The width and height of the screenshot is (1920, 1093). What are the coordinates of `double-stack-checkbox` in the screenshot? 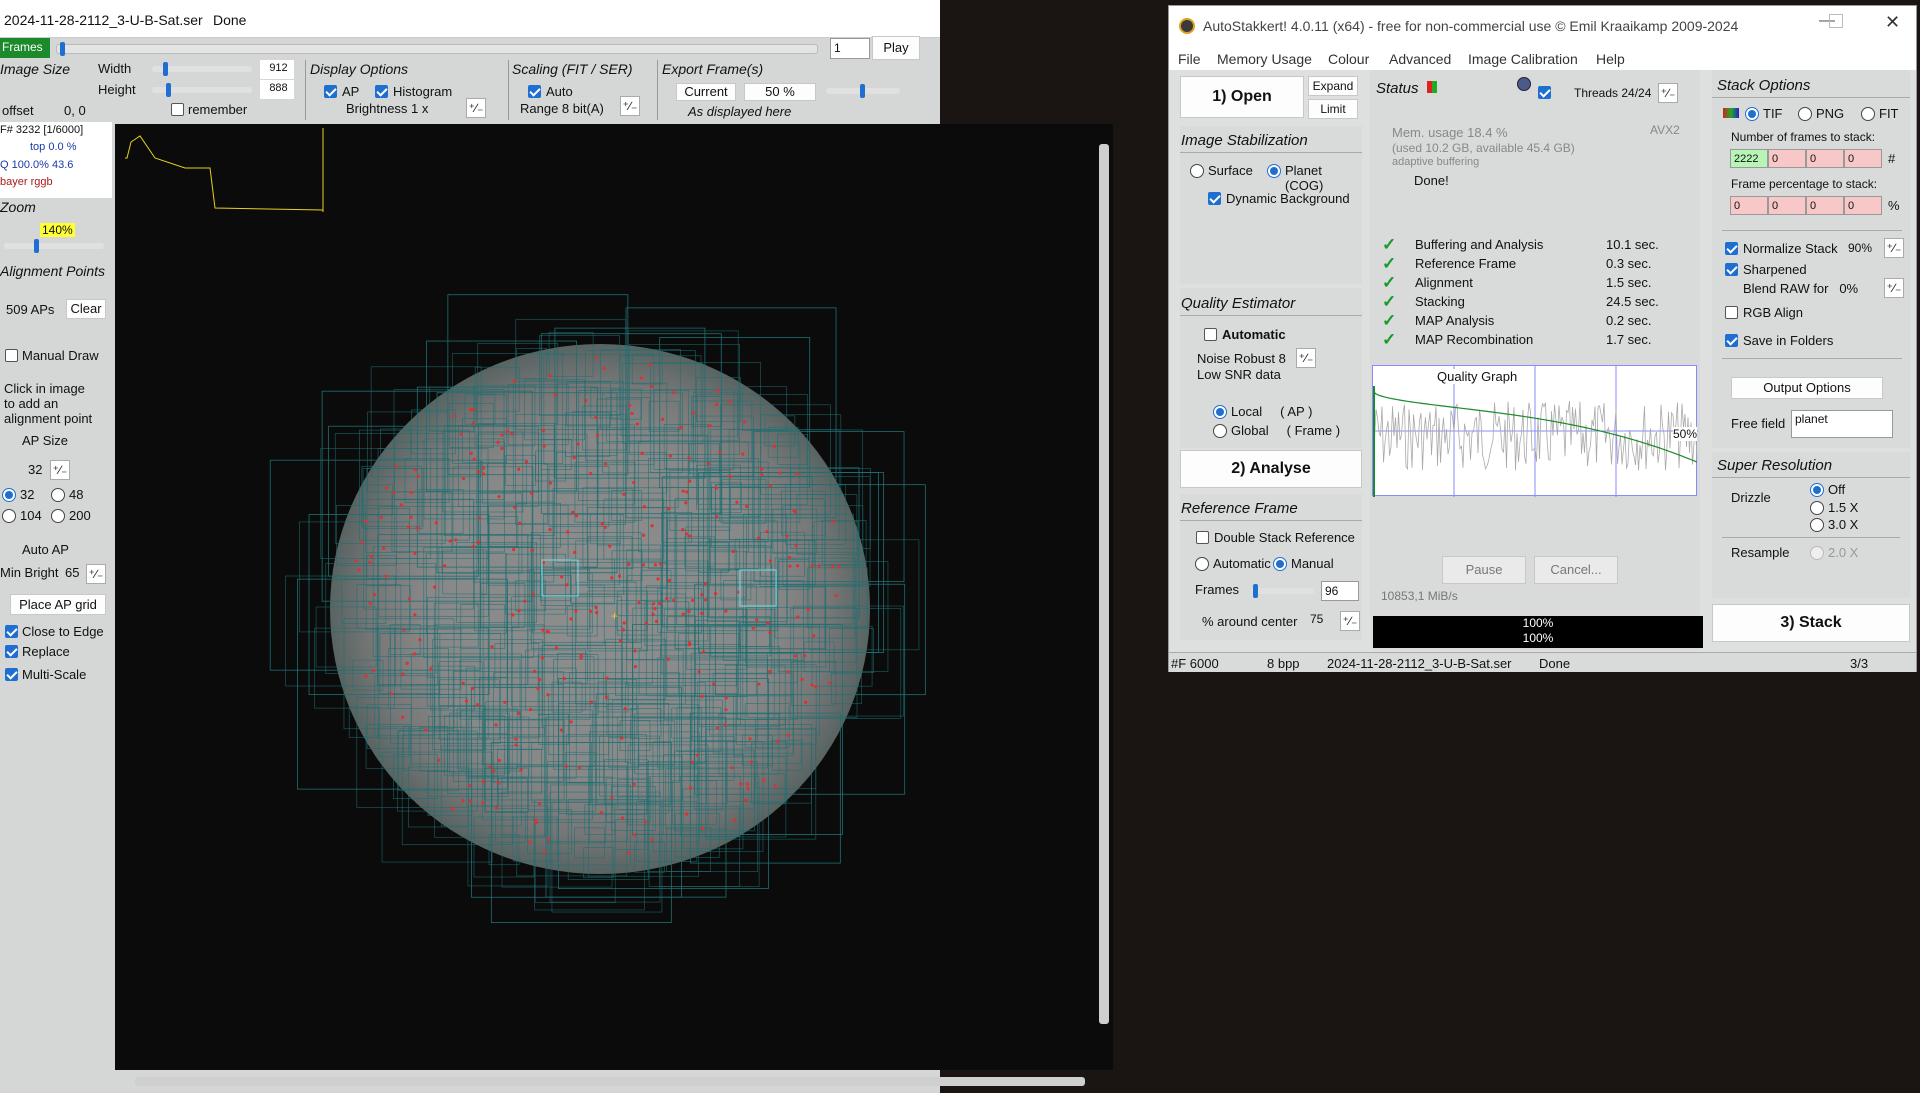 It's located at (1202, 537).